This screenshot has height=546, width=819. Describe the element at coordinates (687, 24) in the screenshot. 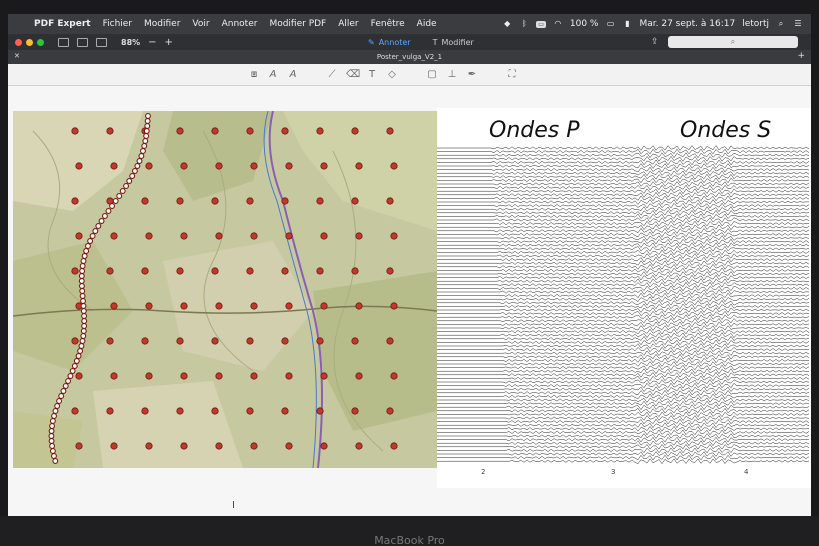

I see `menubar-clock: Mar. 27 sept. à 16:17` at that location.